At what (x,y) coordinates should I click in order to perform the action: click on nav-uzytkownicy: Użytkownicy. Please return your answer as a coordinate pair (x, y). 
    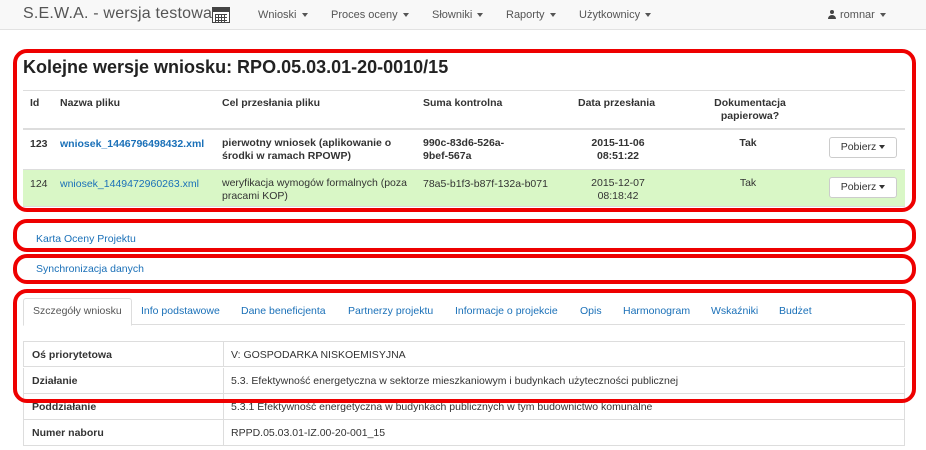
    Looking at the image, I should click on (615, 15).